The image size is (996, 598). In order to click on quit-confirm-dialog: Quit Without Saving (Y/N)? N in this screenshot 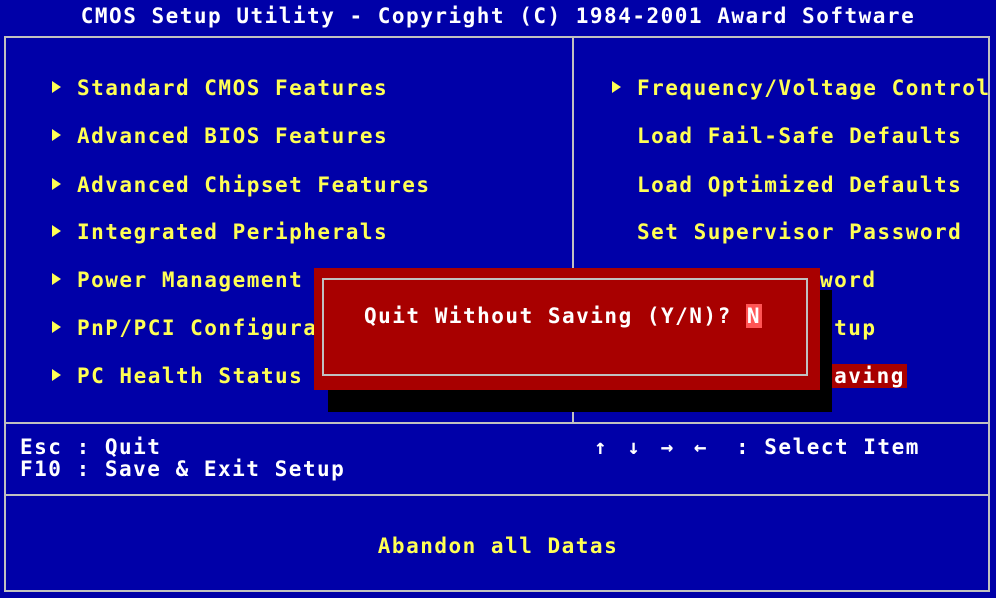, I will do `click(567, 329)`.